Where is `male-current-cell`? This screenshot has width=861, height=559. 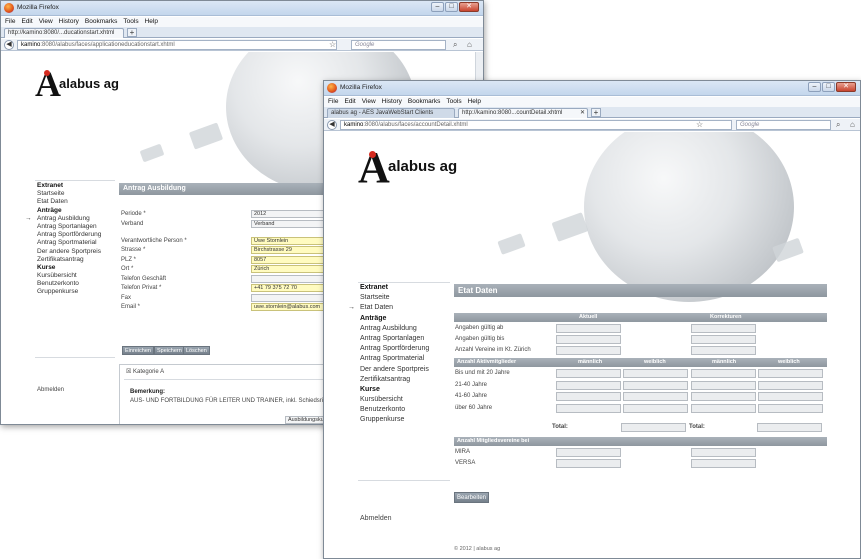
male-current-cell is located at coordinates (588, 385).